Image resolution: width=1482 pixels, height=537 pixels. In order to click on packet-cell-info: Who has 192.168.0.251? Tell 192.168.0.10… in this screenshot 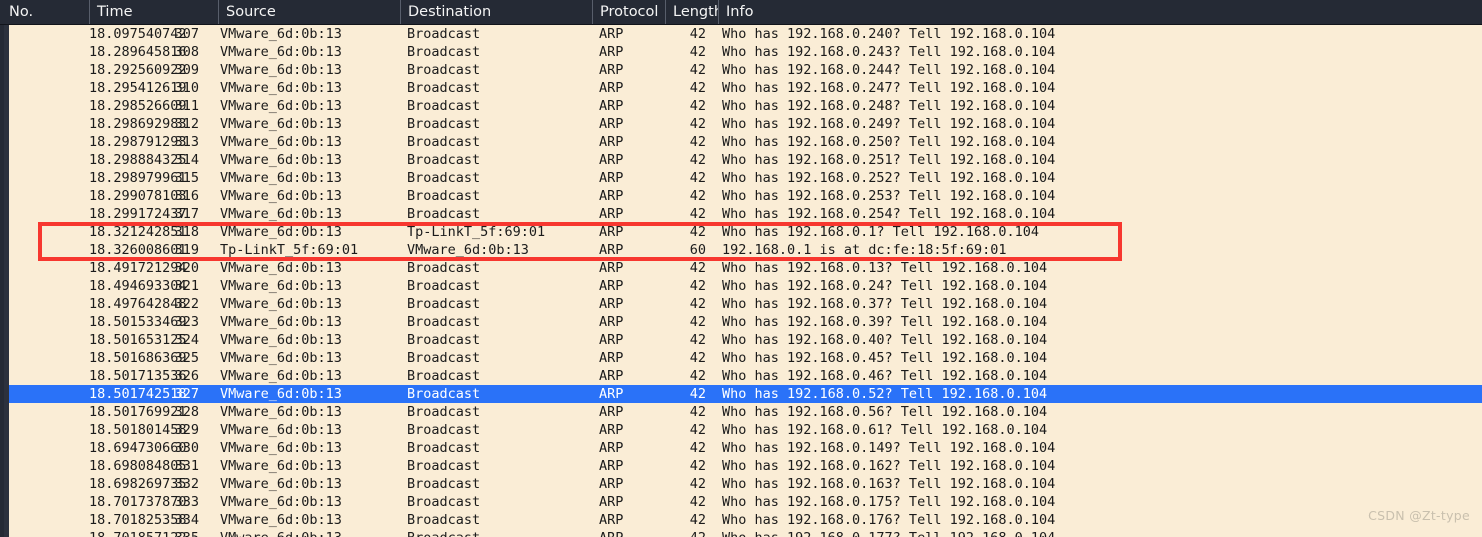, I will do `click(889, 160)`.